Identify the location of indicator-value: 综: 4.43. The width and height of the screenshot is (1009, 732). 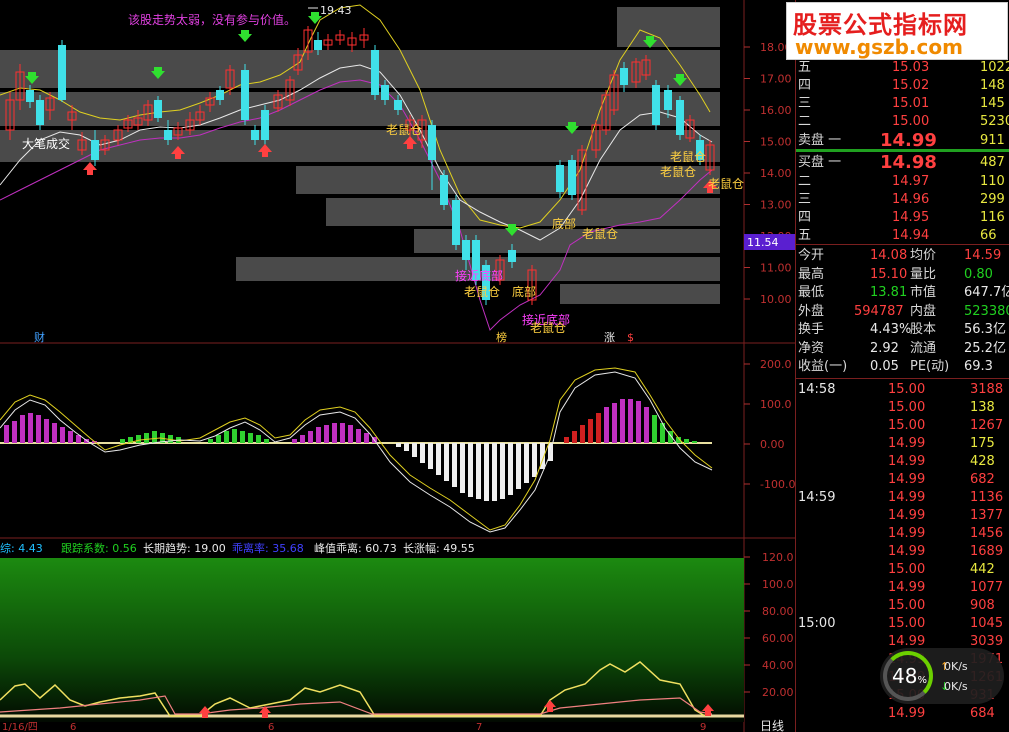
(21, 548).